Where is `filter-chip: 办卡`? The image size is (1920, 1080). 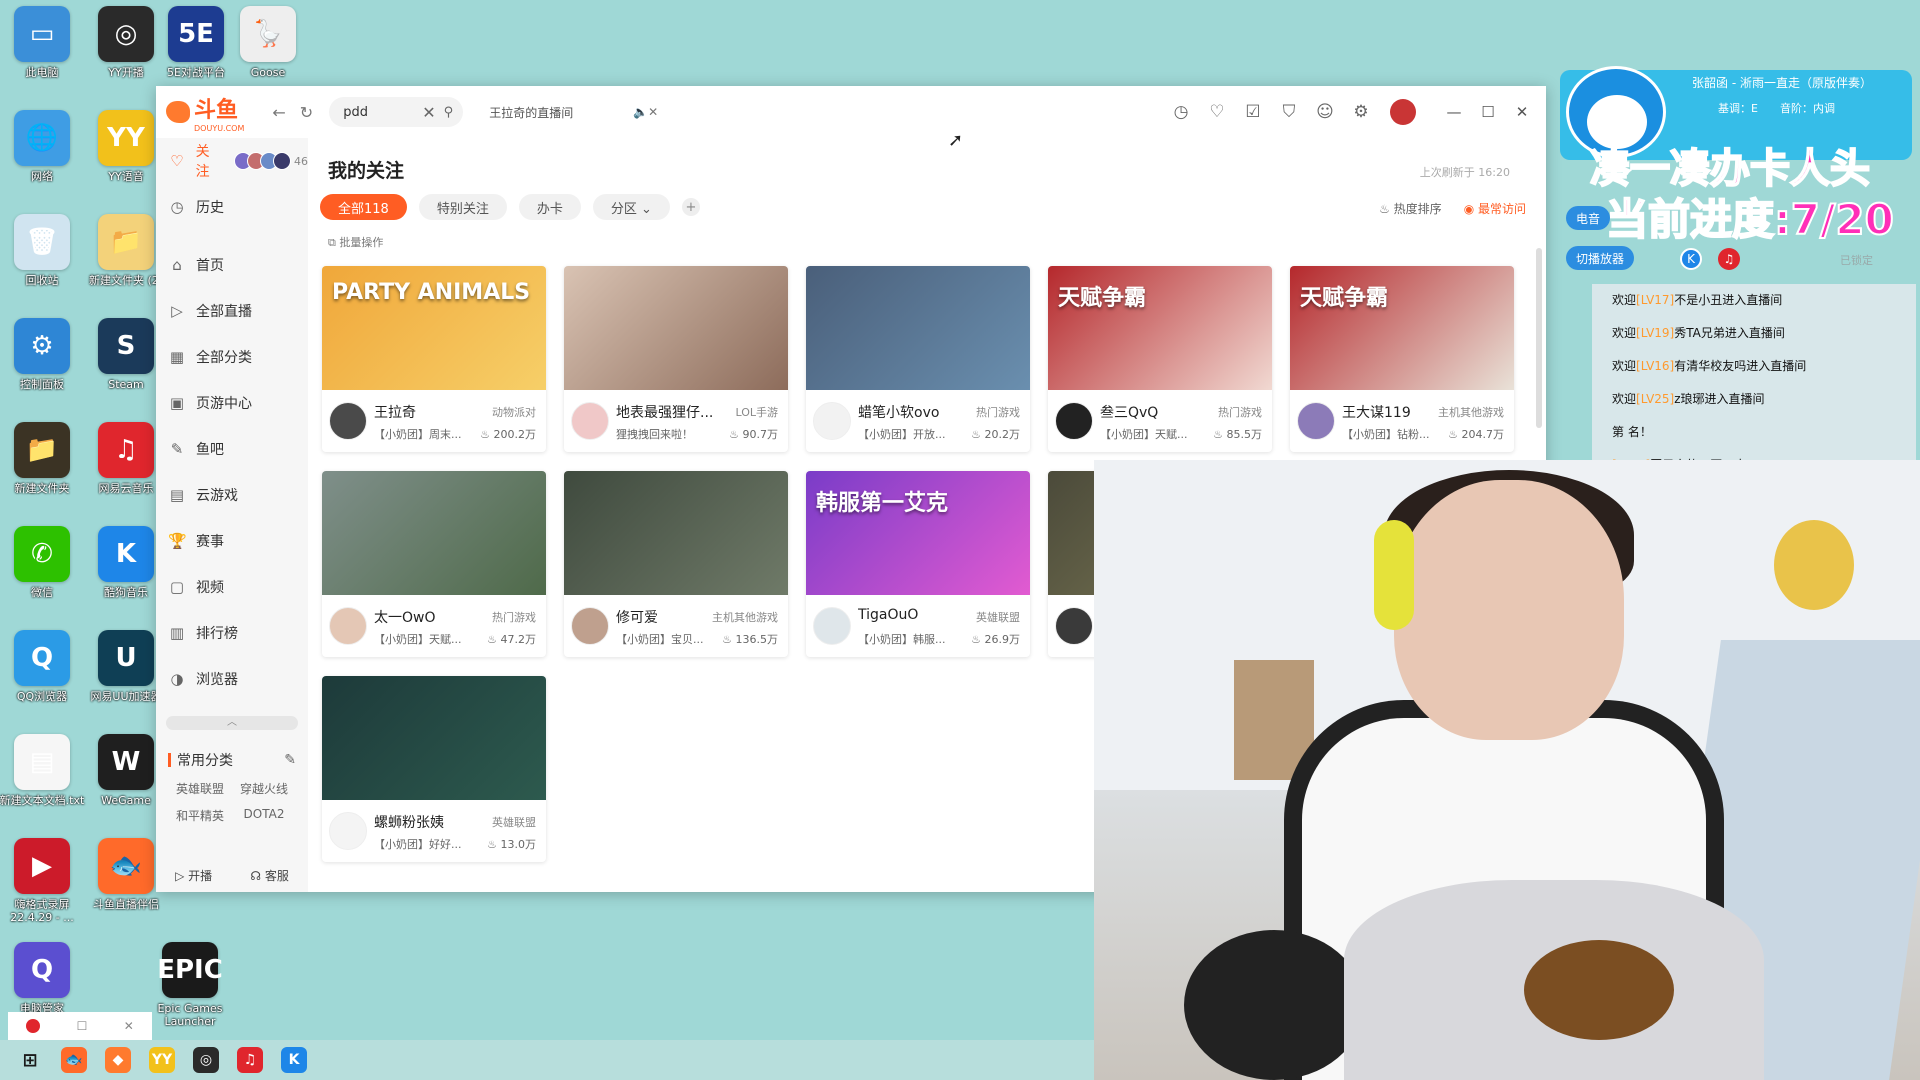 filter-chip: 办卡 is located at coordinates (549, 207).